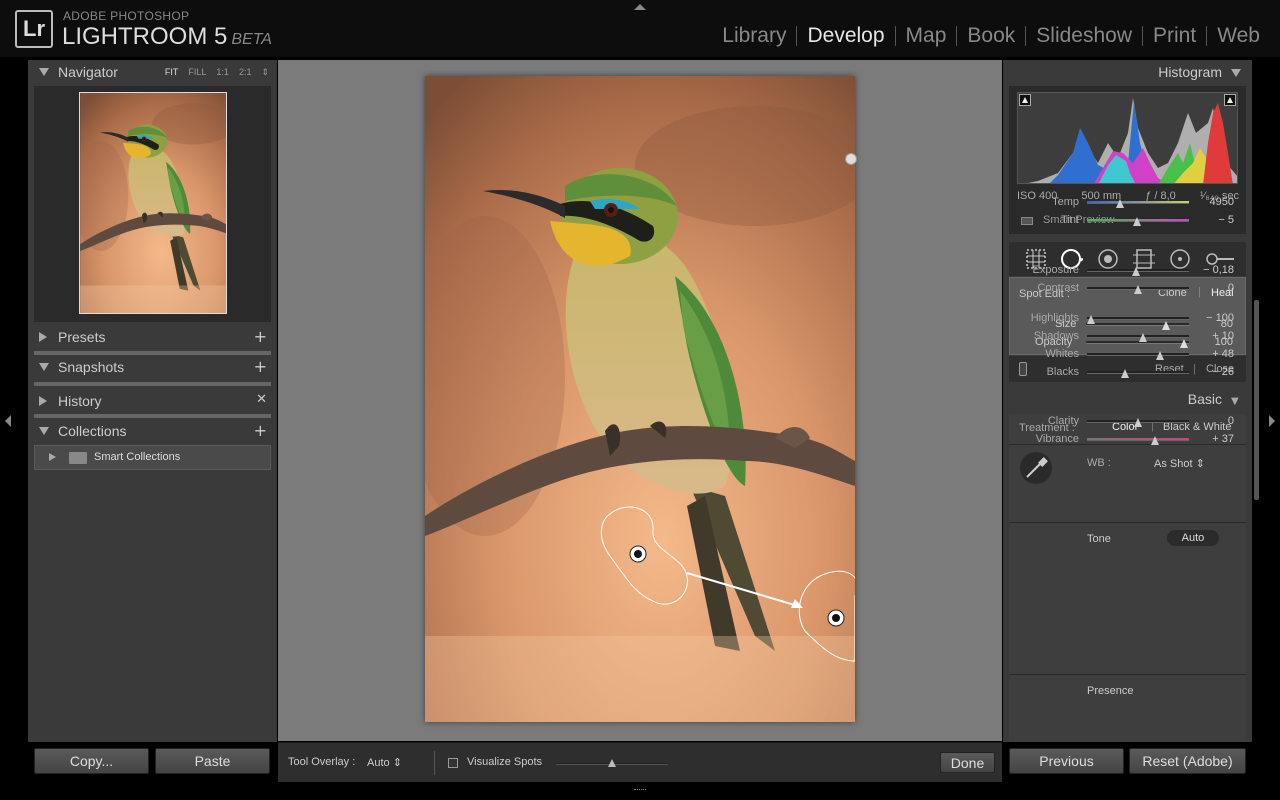 The image size is (1280, 800). What do you see at coordinates (1062, 372) in the screenshot?
I see `blacks-label: Blacks` at bounding box center [1062, 372].